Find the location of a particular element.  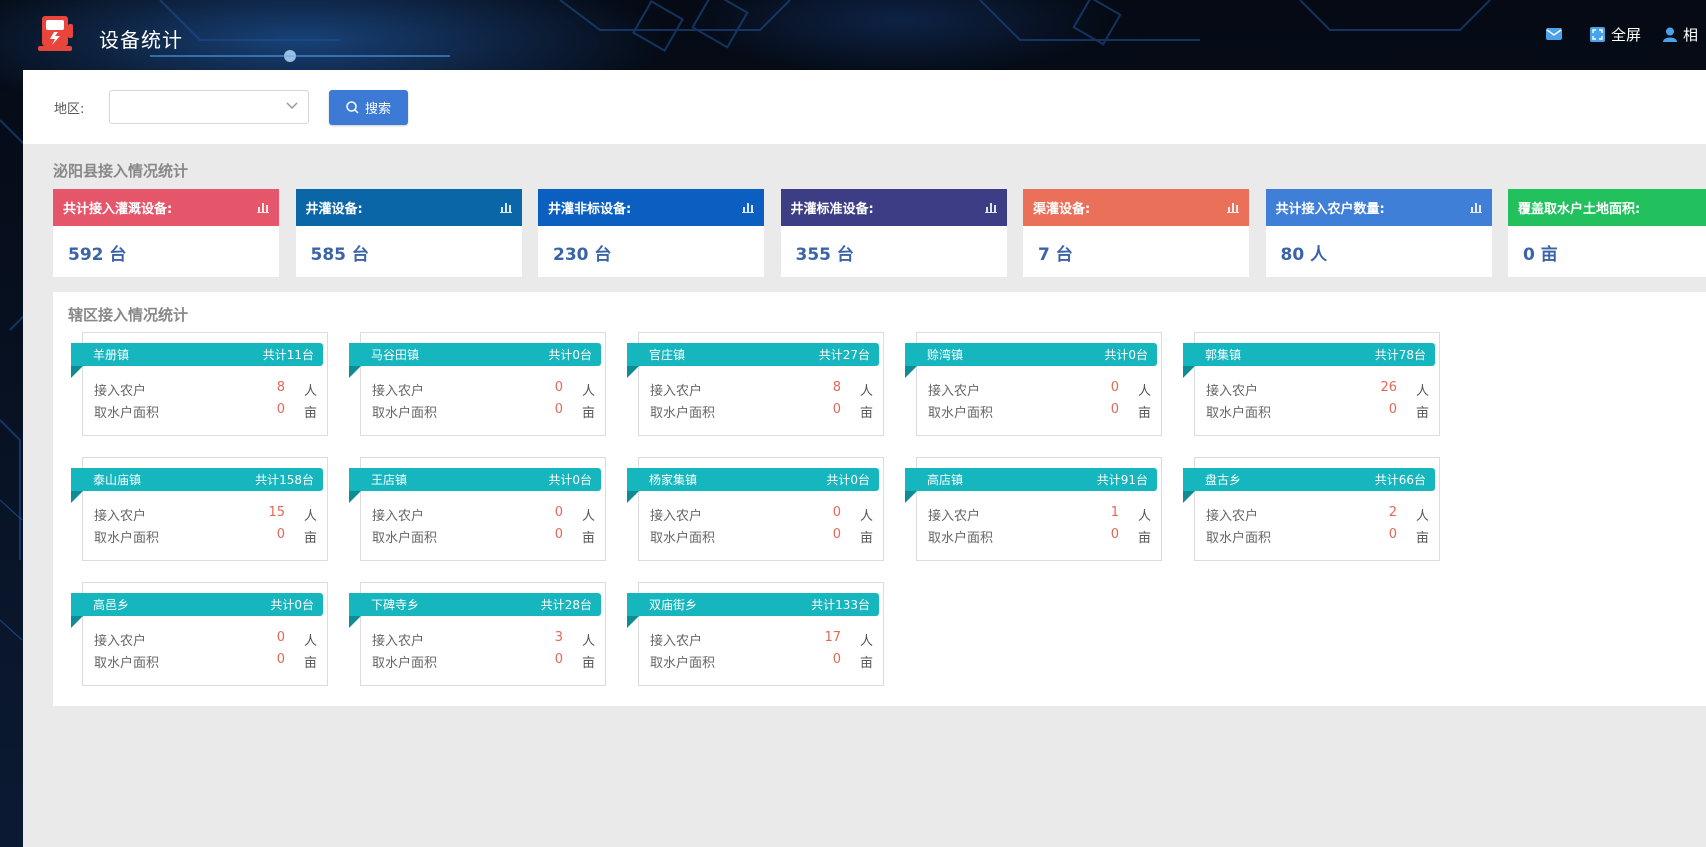

fullscreen-icon is located at coordinates (1597, 34).